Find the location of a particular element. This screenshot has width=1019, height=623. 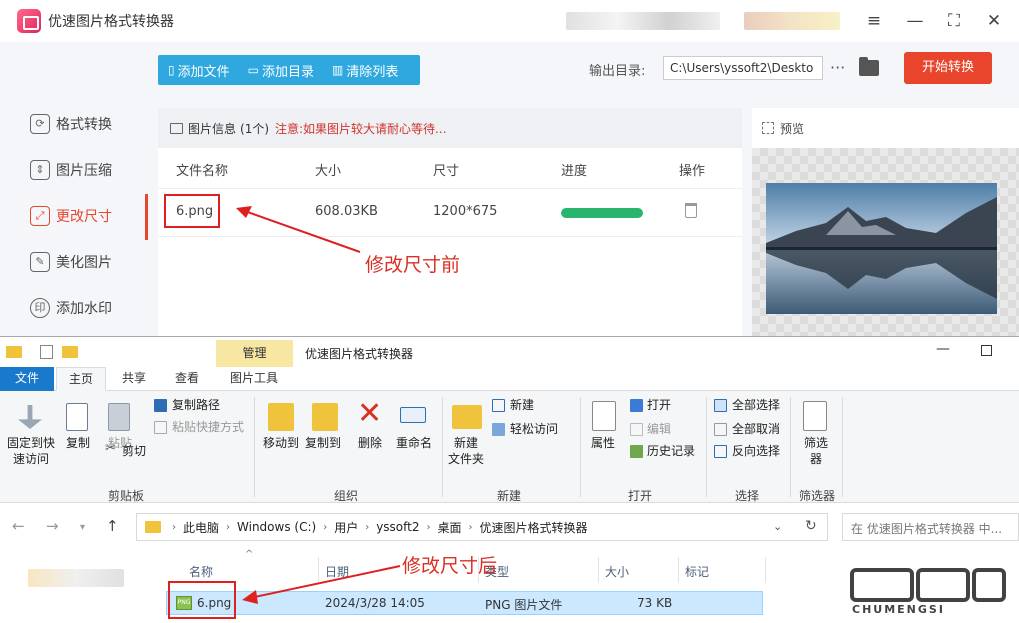

col-filename: 文件名称 is located at coordinates (202, 171).